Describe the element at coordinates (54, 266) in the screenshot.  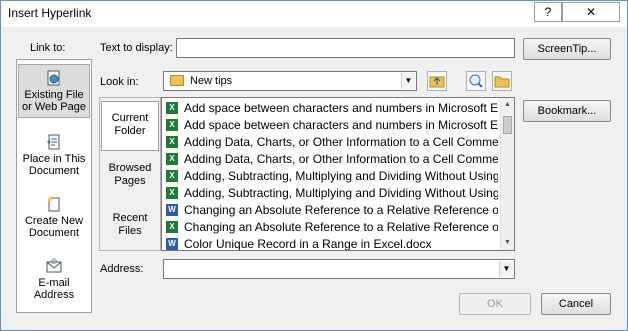
I see `email-icon: @` at that location.